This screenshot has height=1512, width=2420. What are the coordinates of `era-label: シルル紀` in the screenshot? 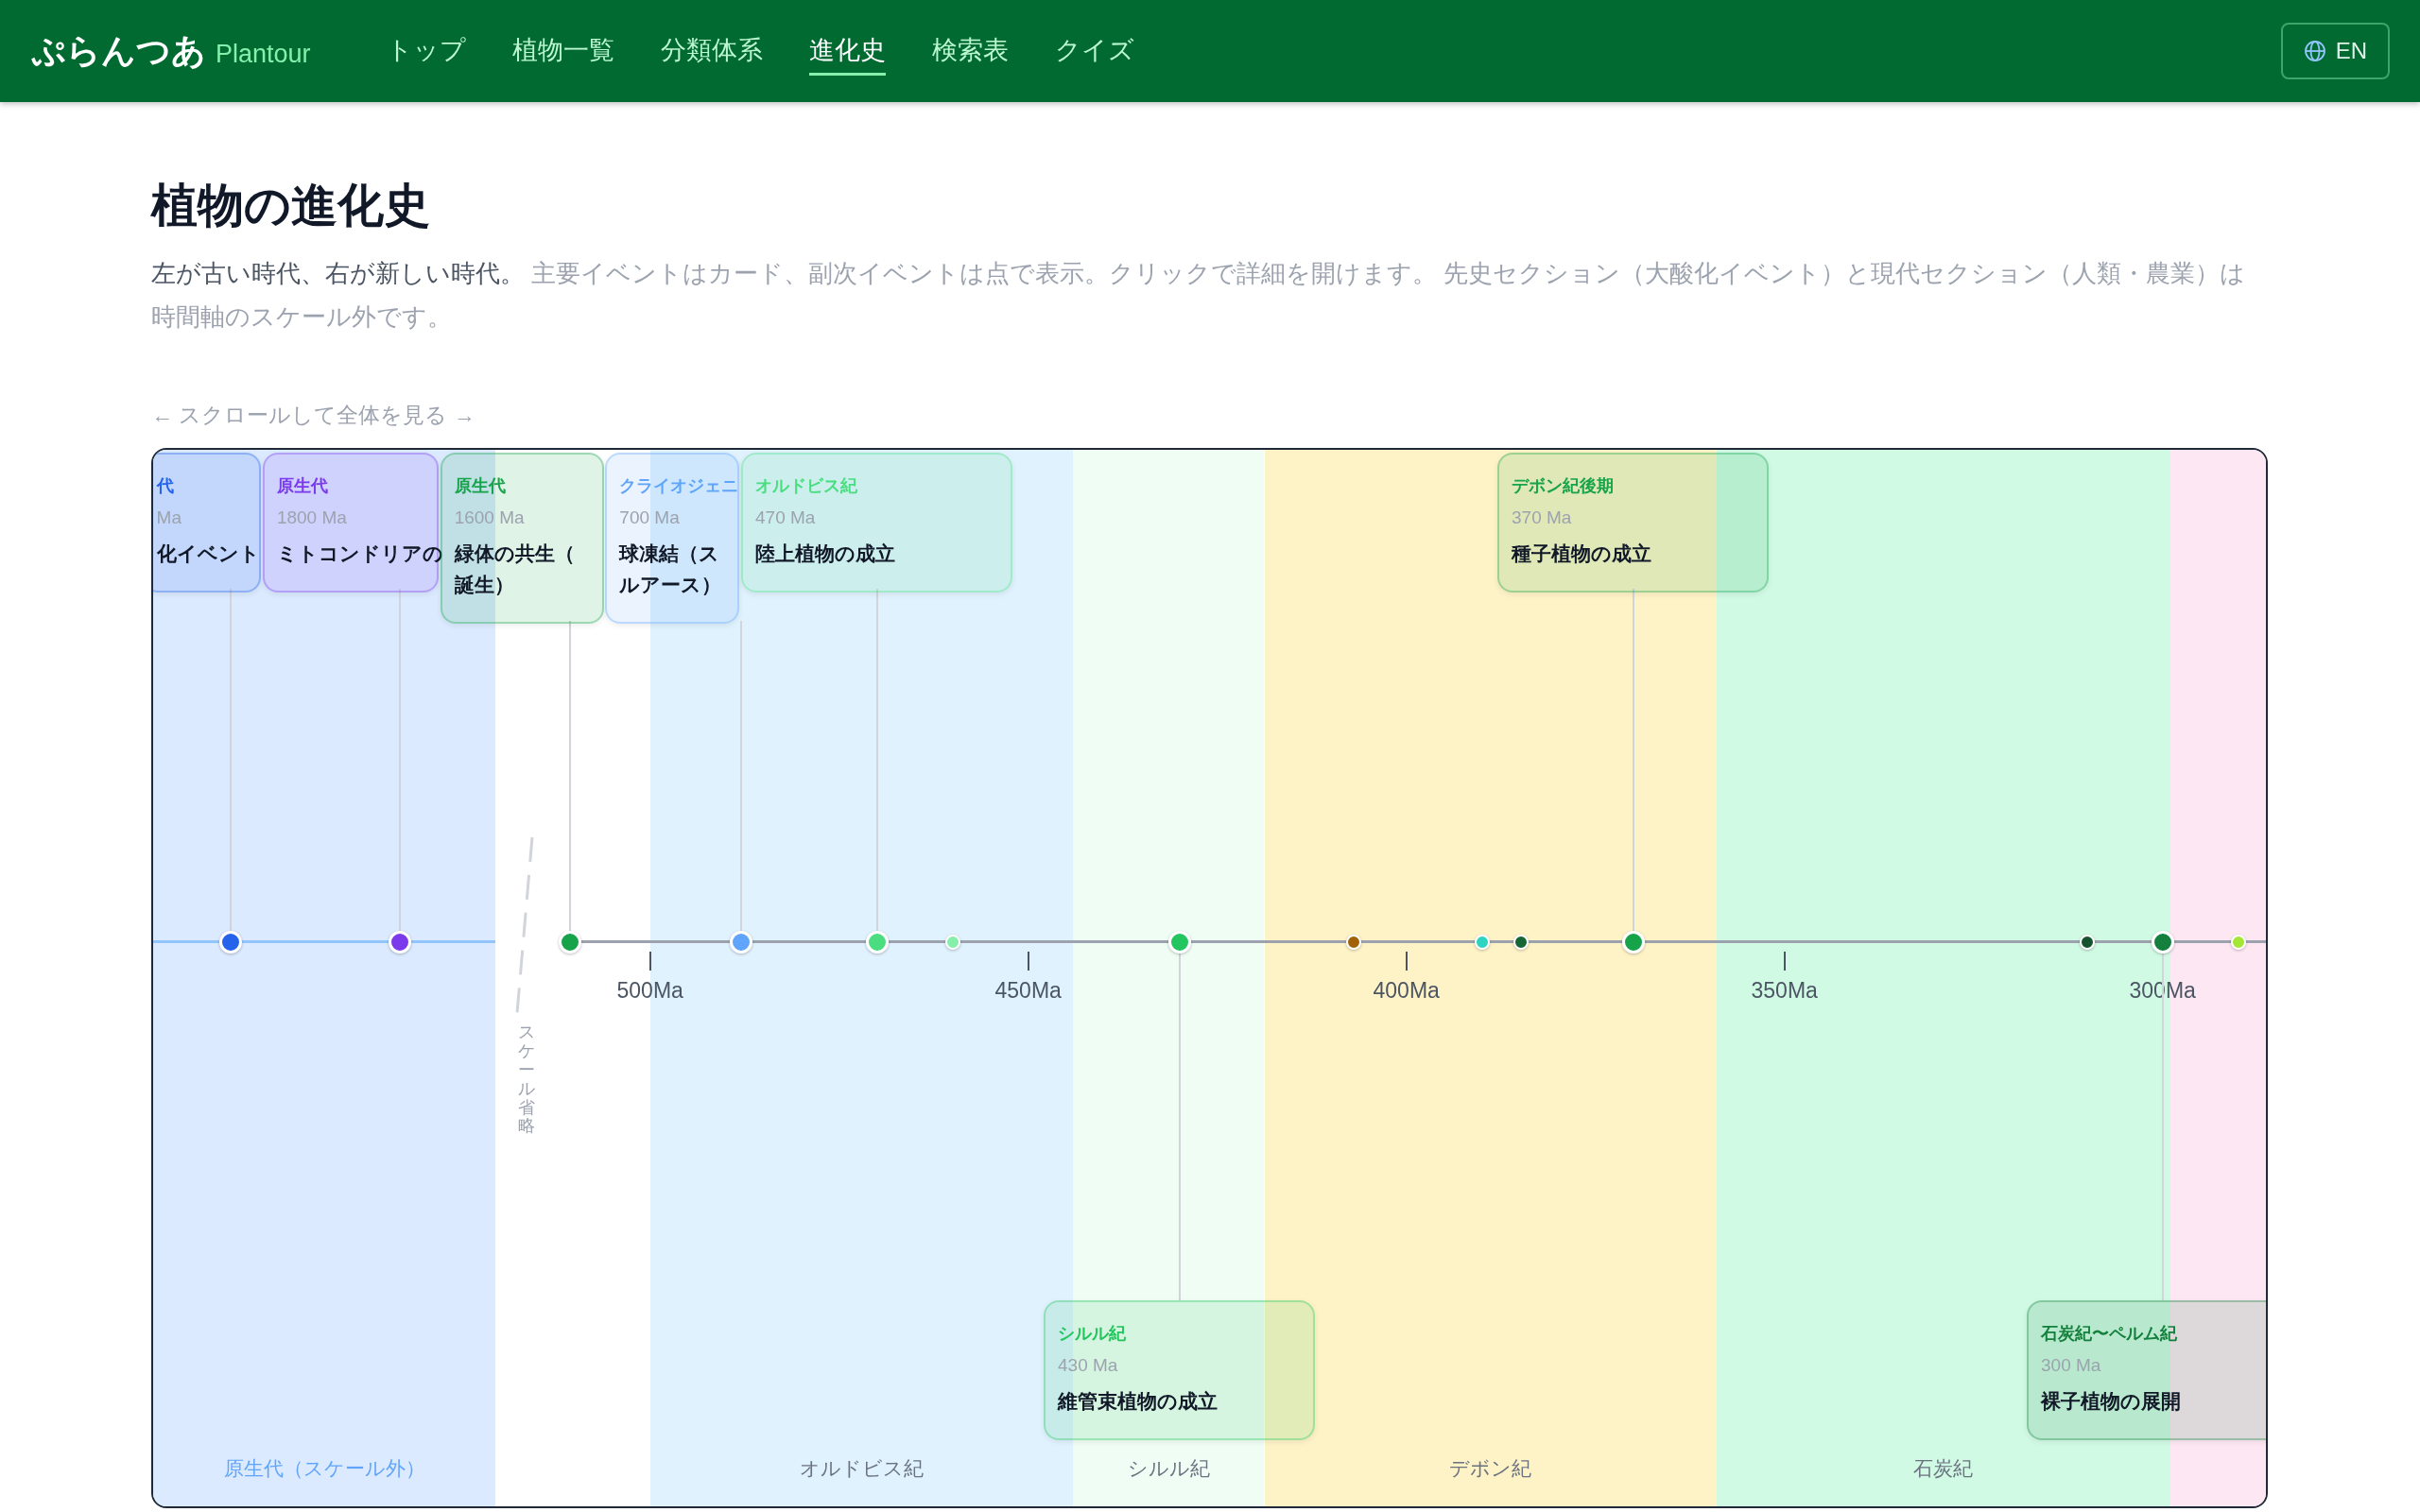 It's located at (1168, 1468).